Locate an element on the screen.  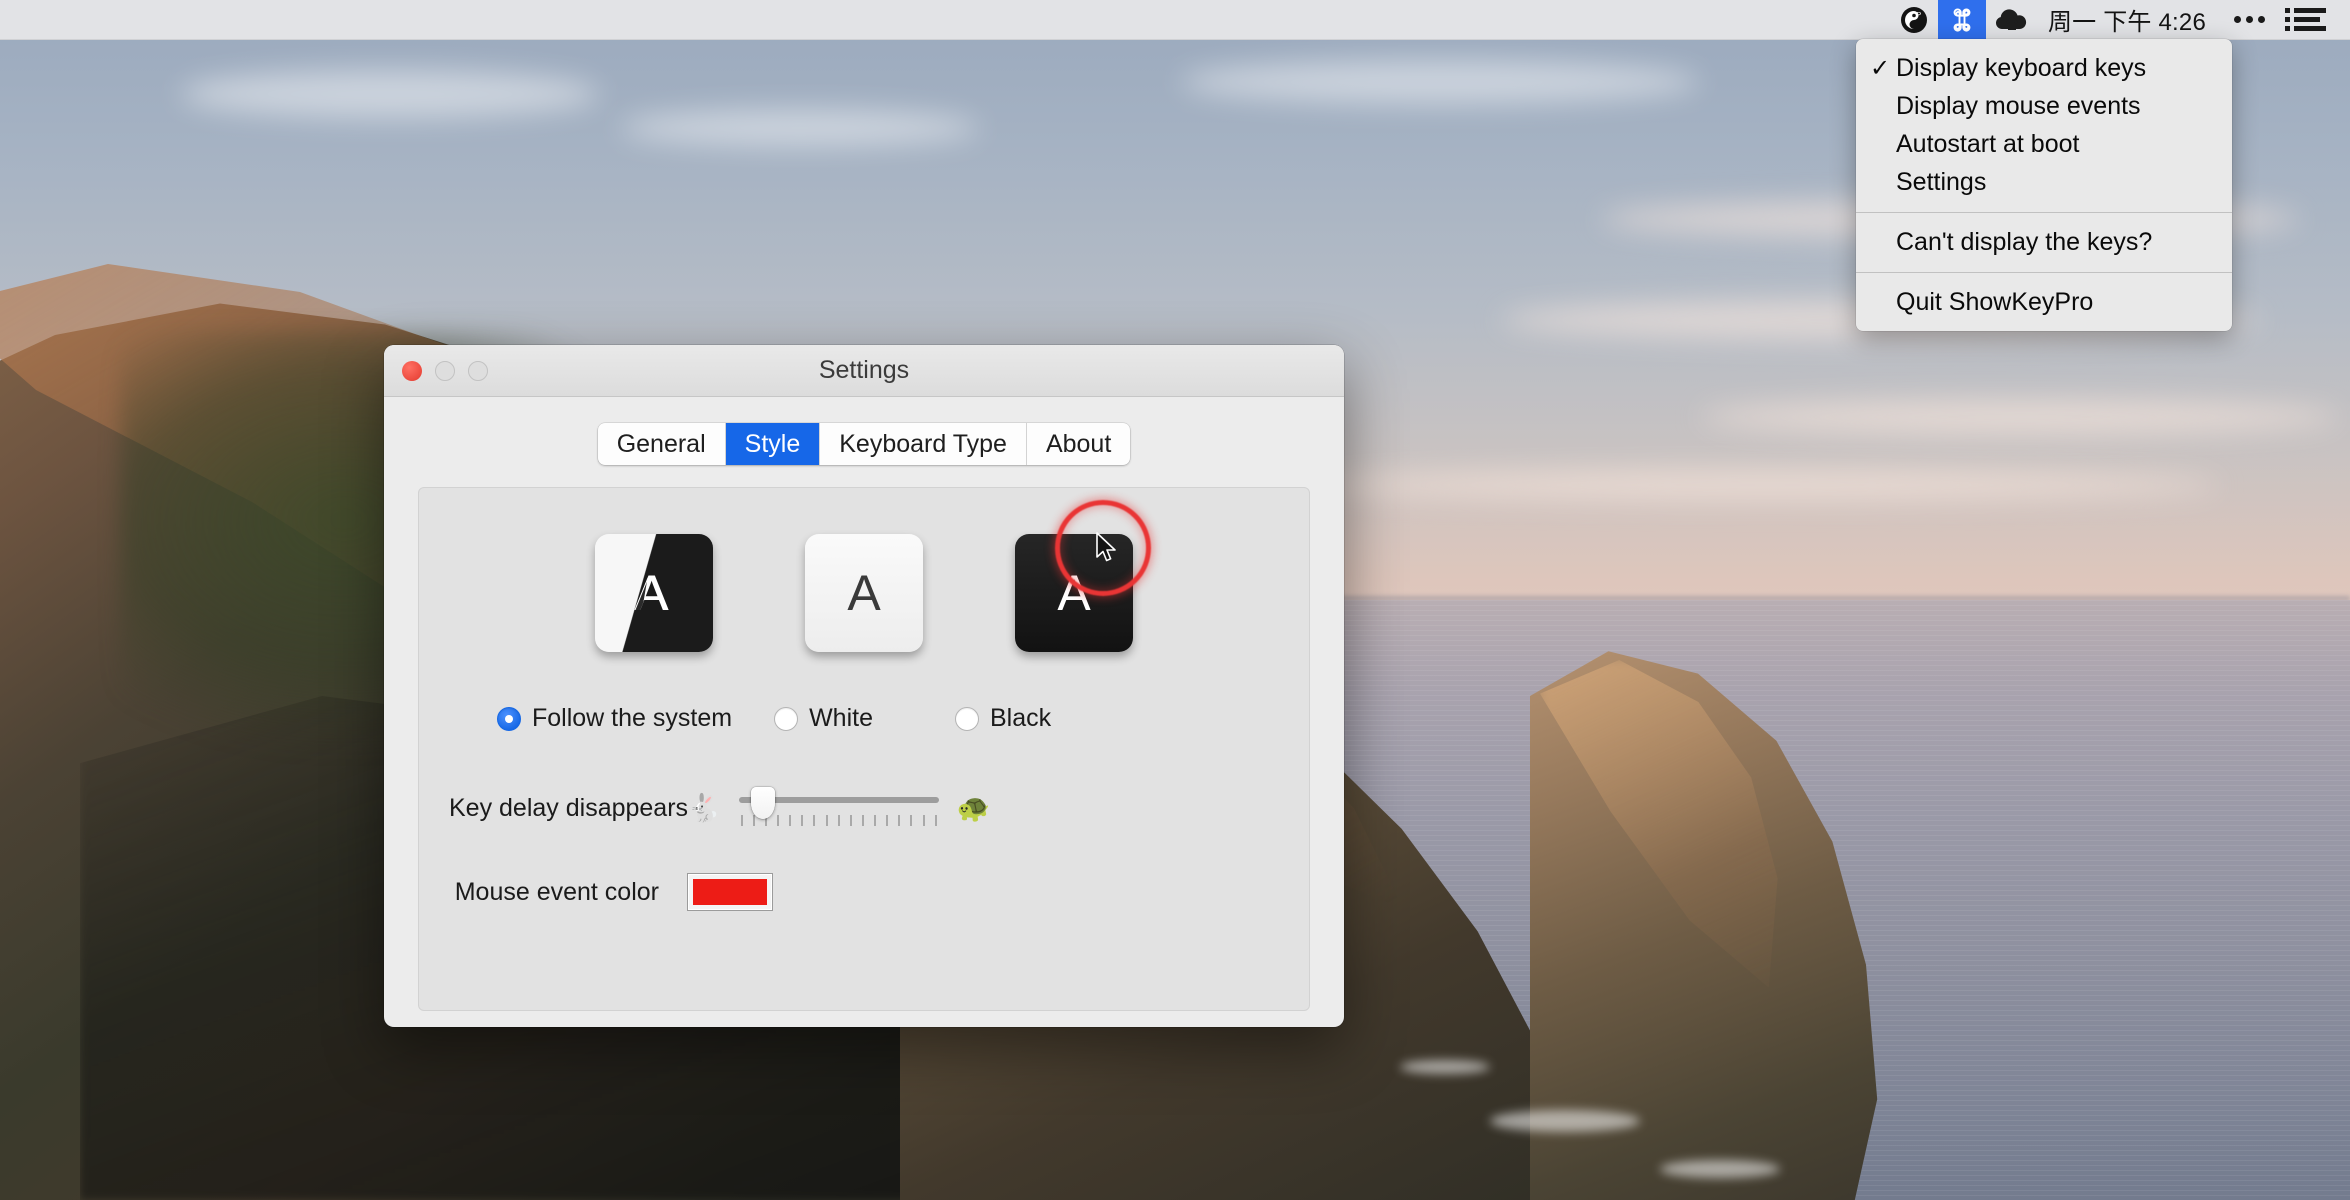
style-card-auto: A is located at coordinates (654, 593).